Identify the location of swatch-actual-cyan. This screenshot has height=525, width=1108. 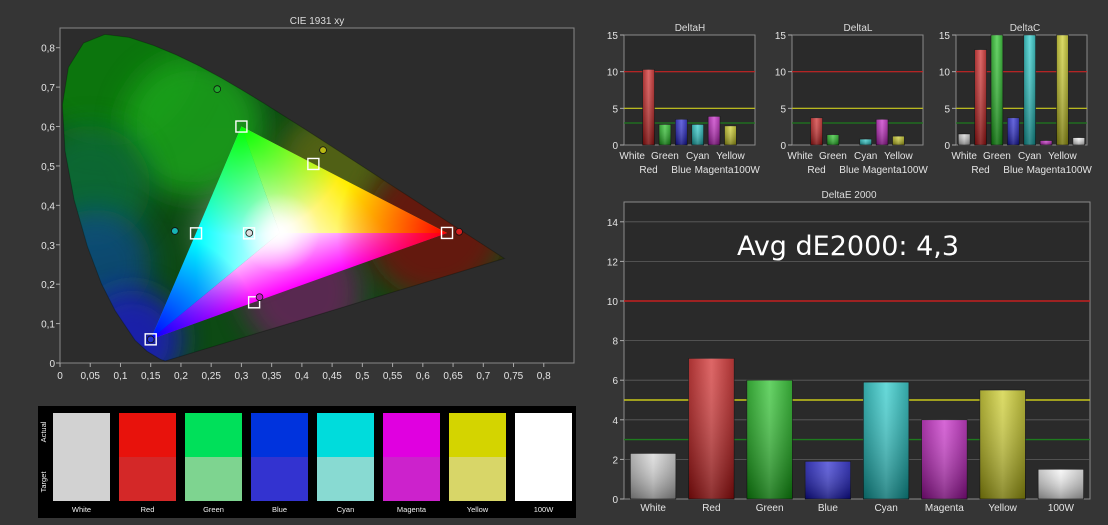
(345, 435).